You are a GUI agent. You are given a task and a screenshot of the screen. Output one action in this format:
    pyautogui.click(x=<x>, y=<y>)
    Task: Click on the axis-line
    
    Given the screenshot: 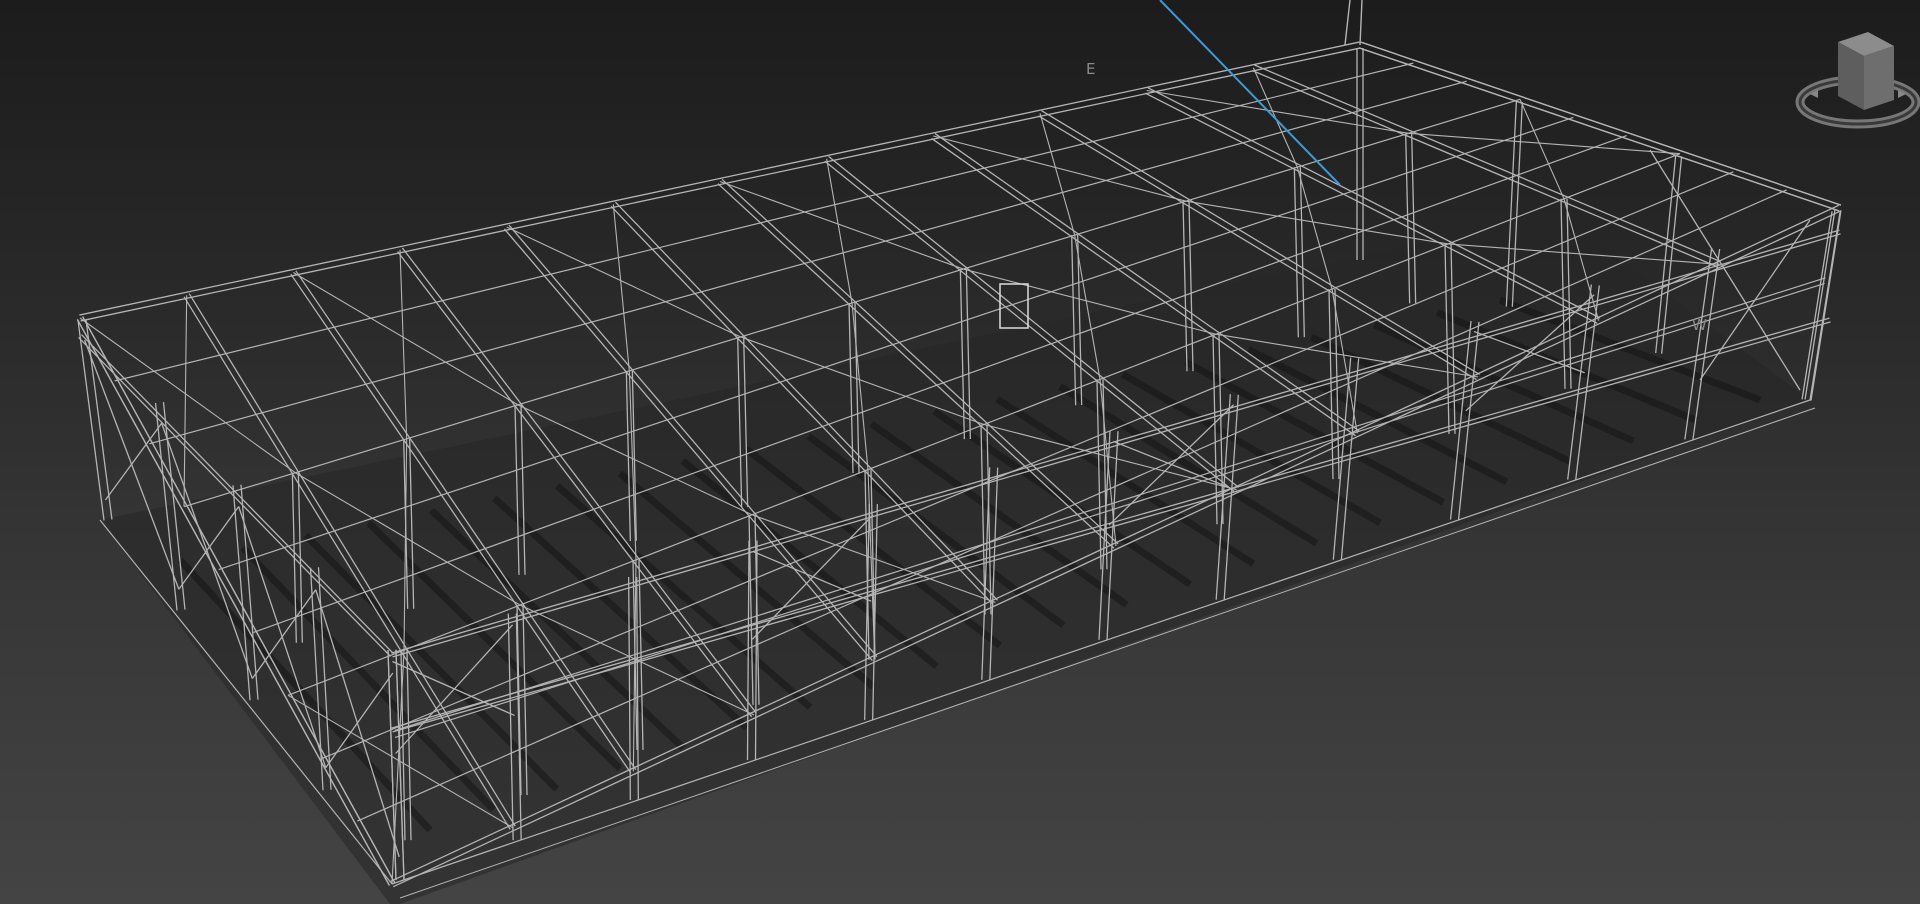 What is the action you would take?
    pyautogui.click(x=1250, y=93)
    